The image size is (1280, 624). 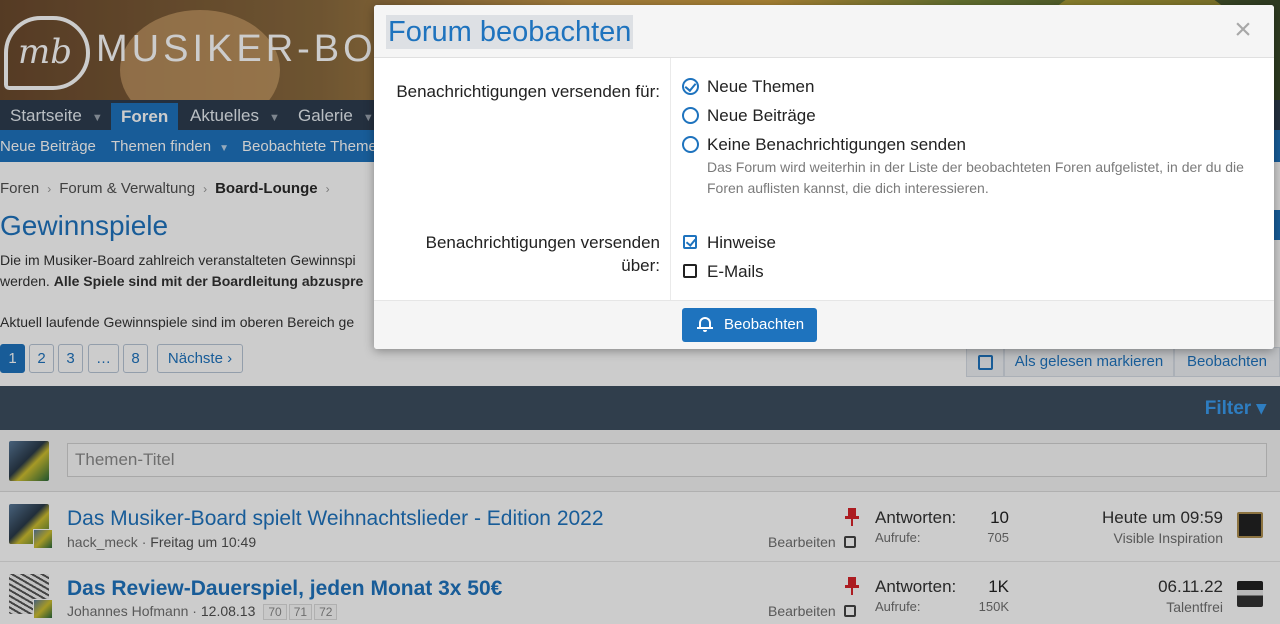 What do you see at coordinates (510, 32) in the screenshot?
I see `dialog-title: Forum beobachten` at bounding box center [510, 32].